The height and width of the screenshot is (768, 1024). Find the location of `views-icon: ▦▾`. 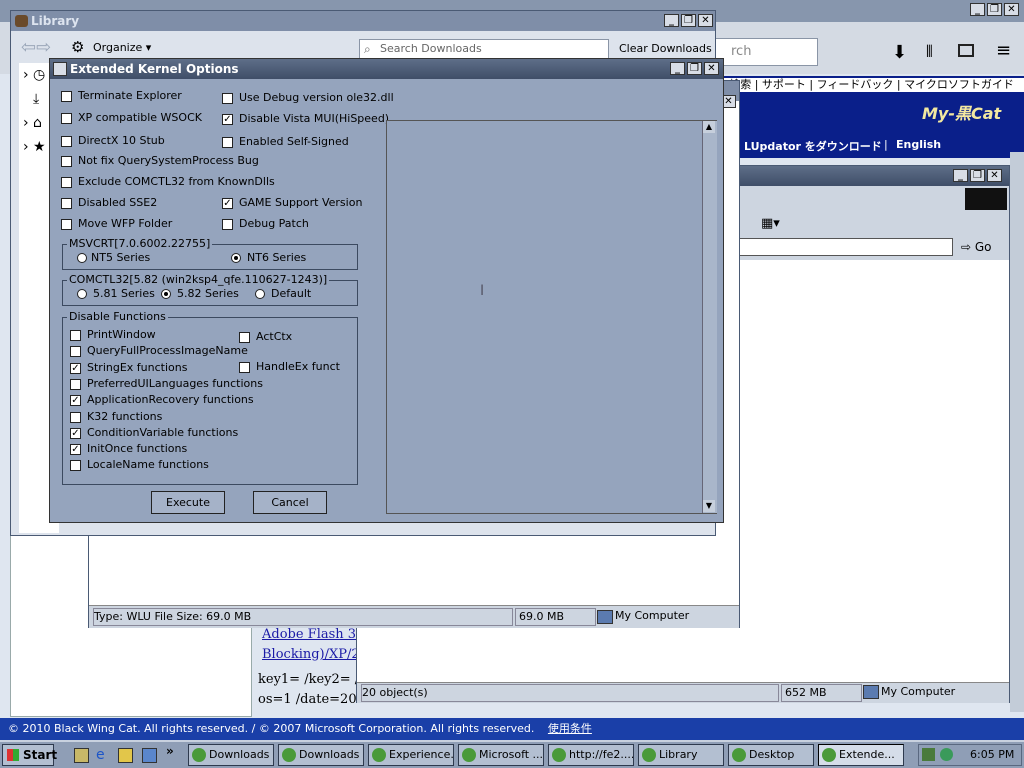

views-icon: ▦▾ is located at coordinates (770, 223).